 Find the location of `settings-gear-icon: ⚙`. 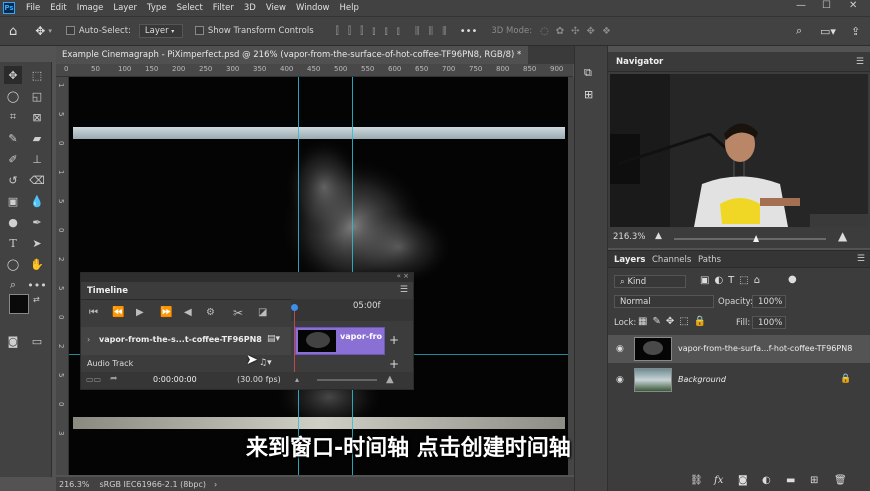

settings-gear-icon: ⚙ is located at coordinates (210, 312).